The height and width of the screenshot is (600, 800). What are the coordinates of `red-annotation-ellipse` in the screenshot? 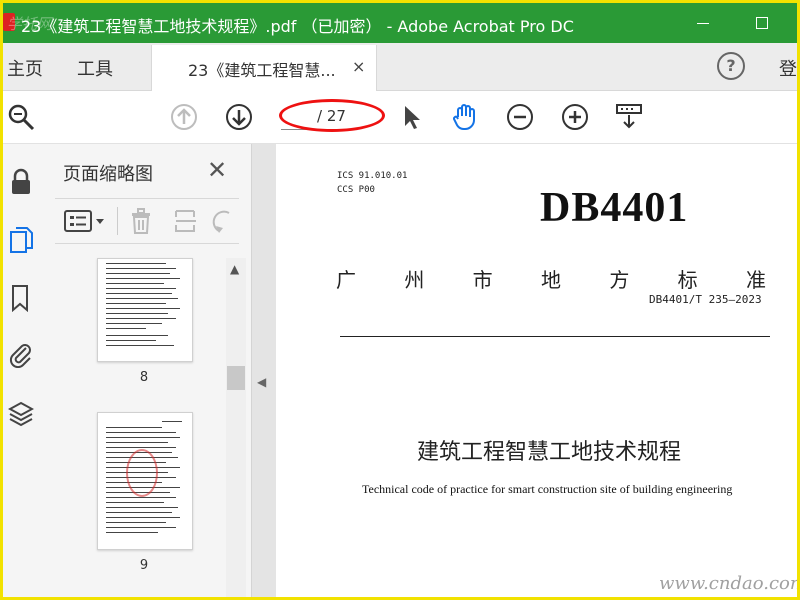 It's located at (332, 115).